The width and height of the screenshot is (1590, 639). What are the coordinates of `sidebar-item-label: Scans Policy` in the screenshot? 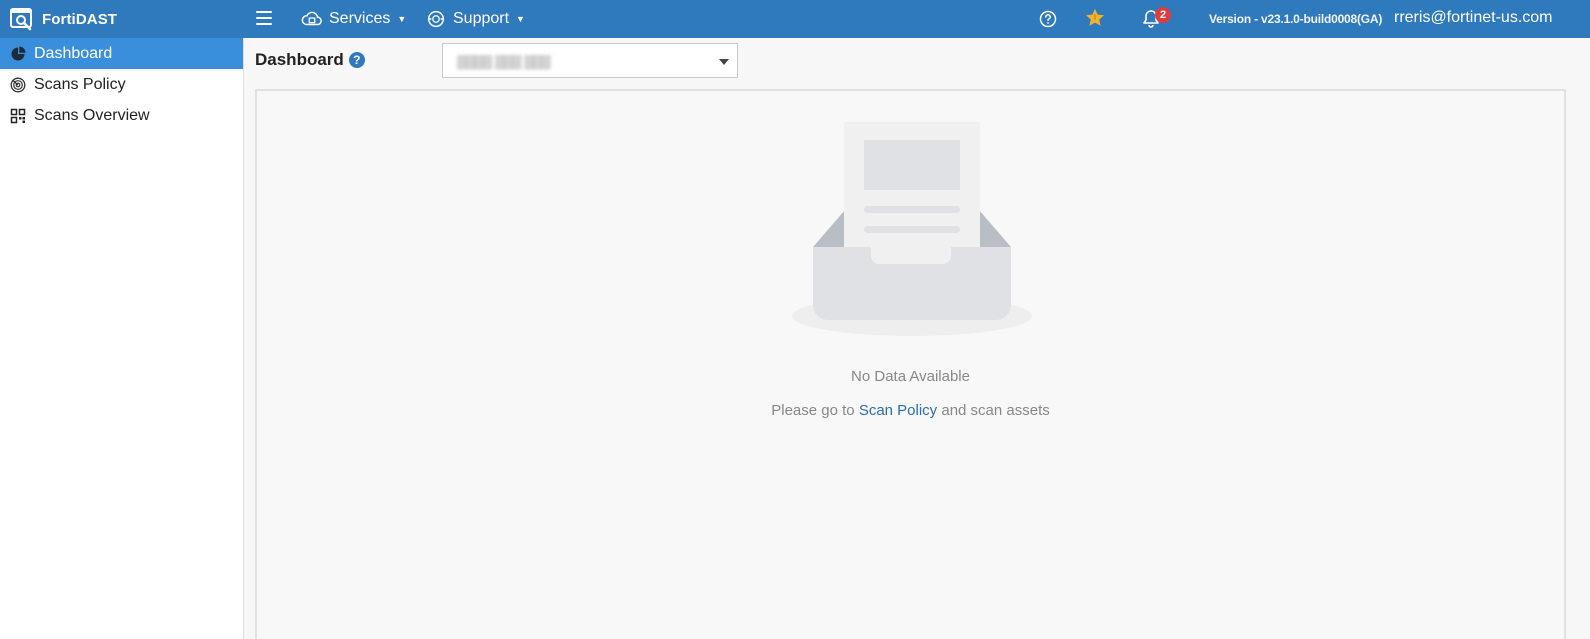 It's located at (80, 84).